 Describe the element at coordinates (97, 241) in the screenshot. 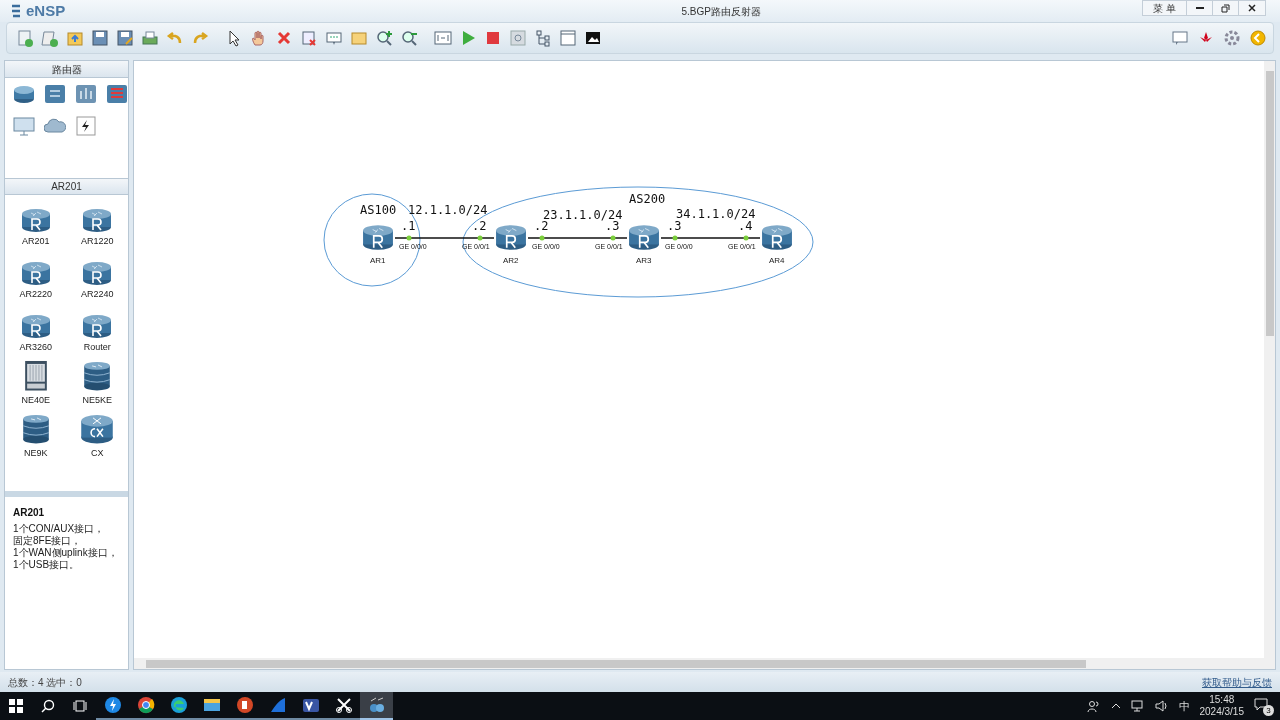

I see `device-label: AR1220` at that location.